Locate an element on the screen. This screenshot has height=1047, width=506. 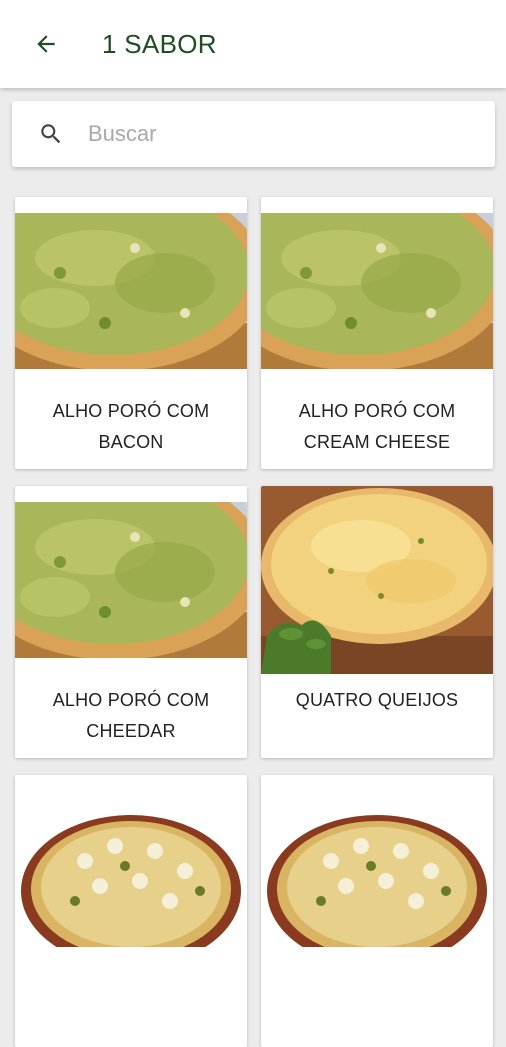
product-name: ALHO PORÓ COM CREAM CHEESE is located at coordinates (377, 426).